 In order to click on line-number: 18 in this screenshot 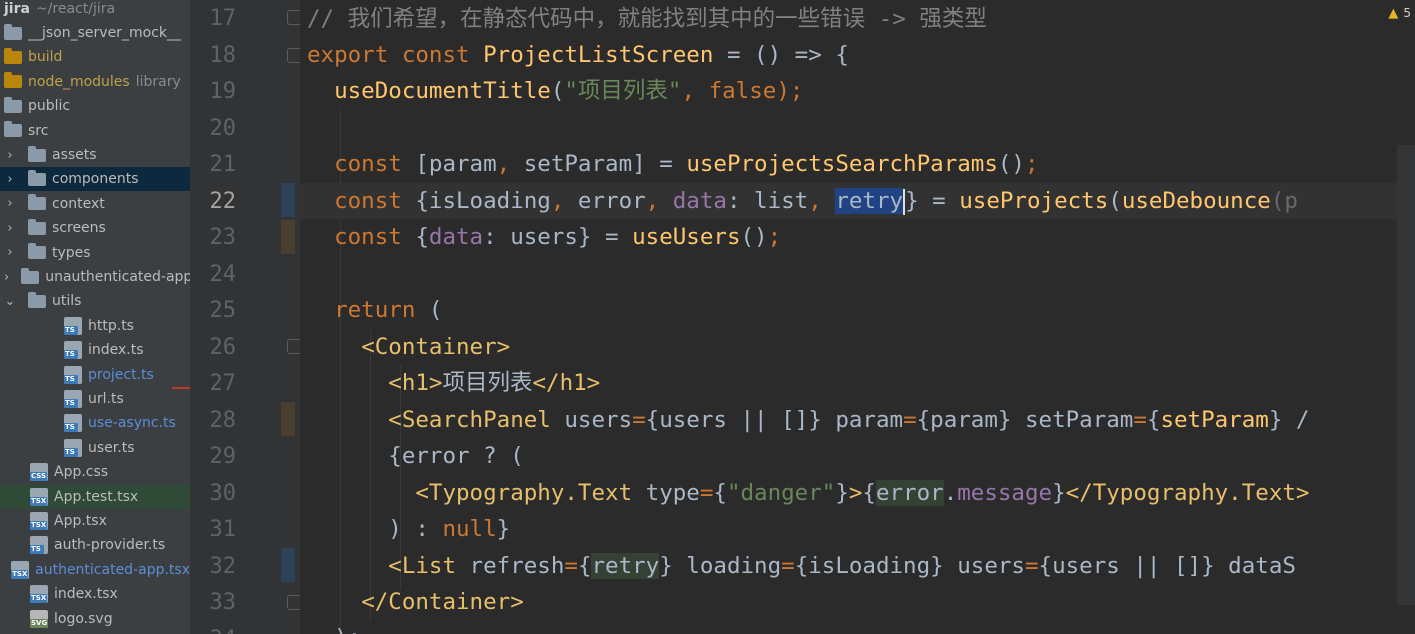, I will do `click(223, 55)`.